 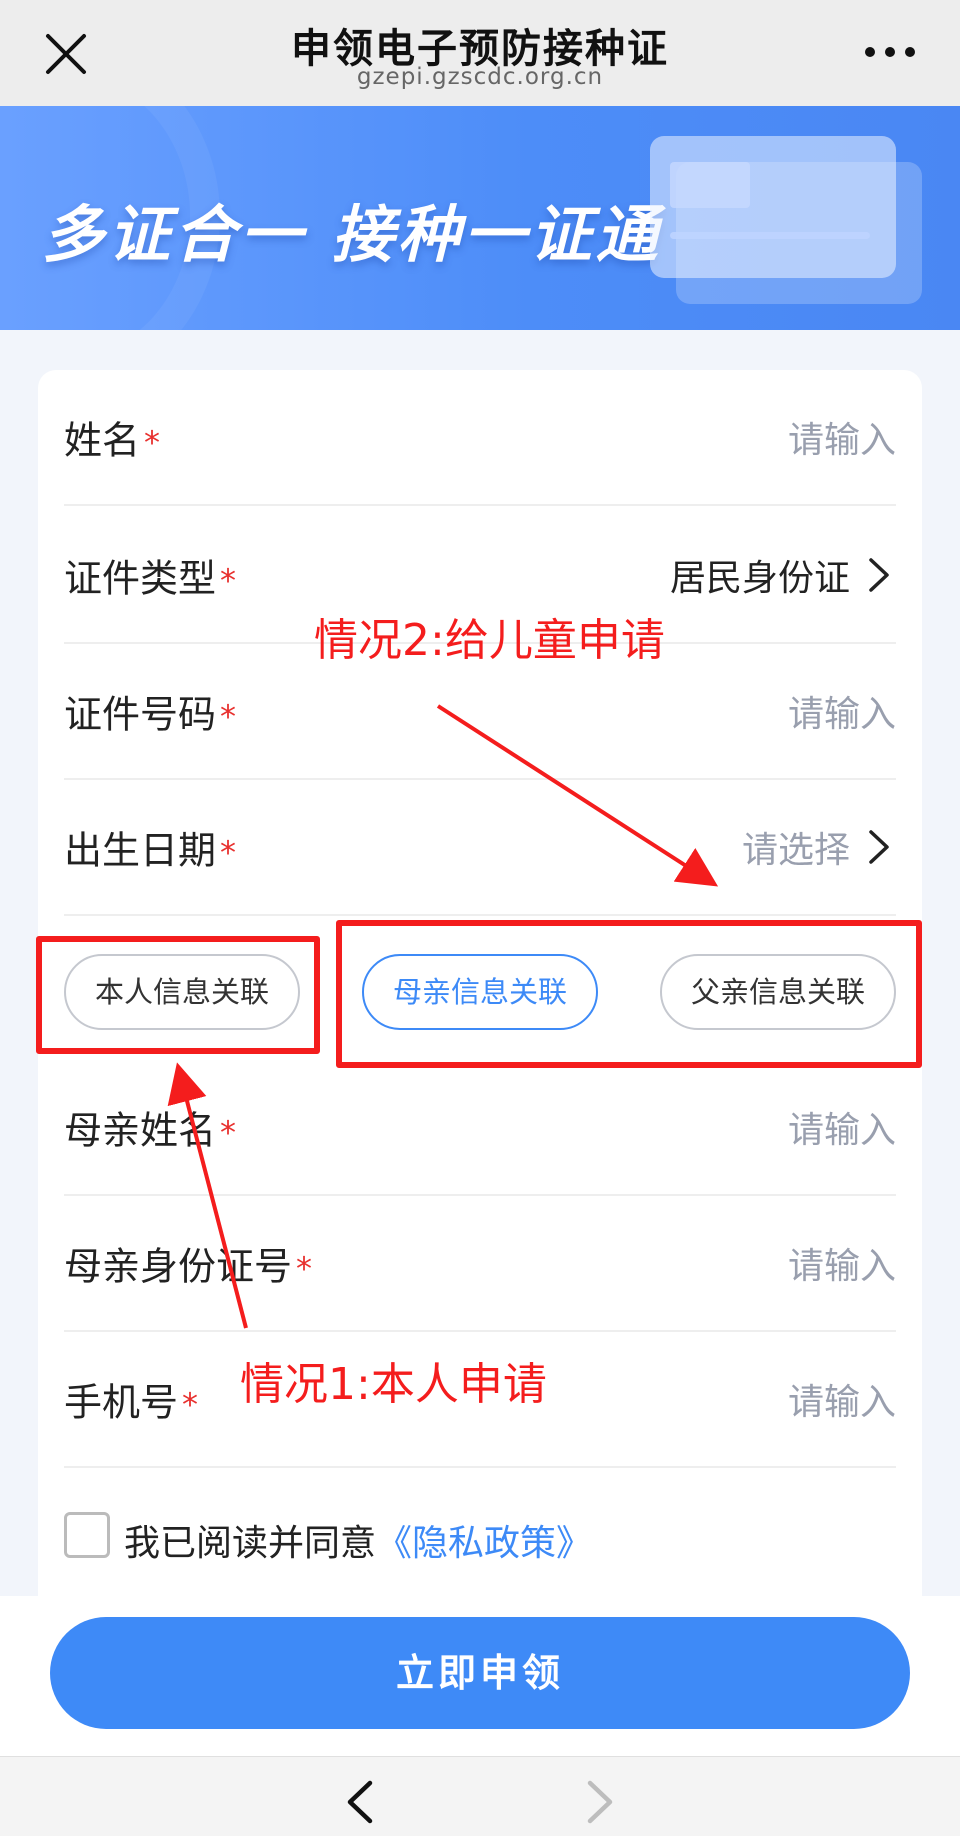 What do you see at coordinates (207, 1195) in the screenshot?
I see `annotation-arrow-self` at bounding box center [207, 1195].